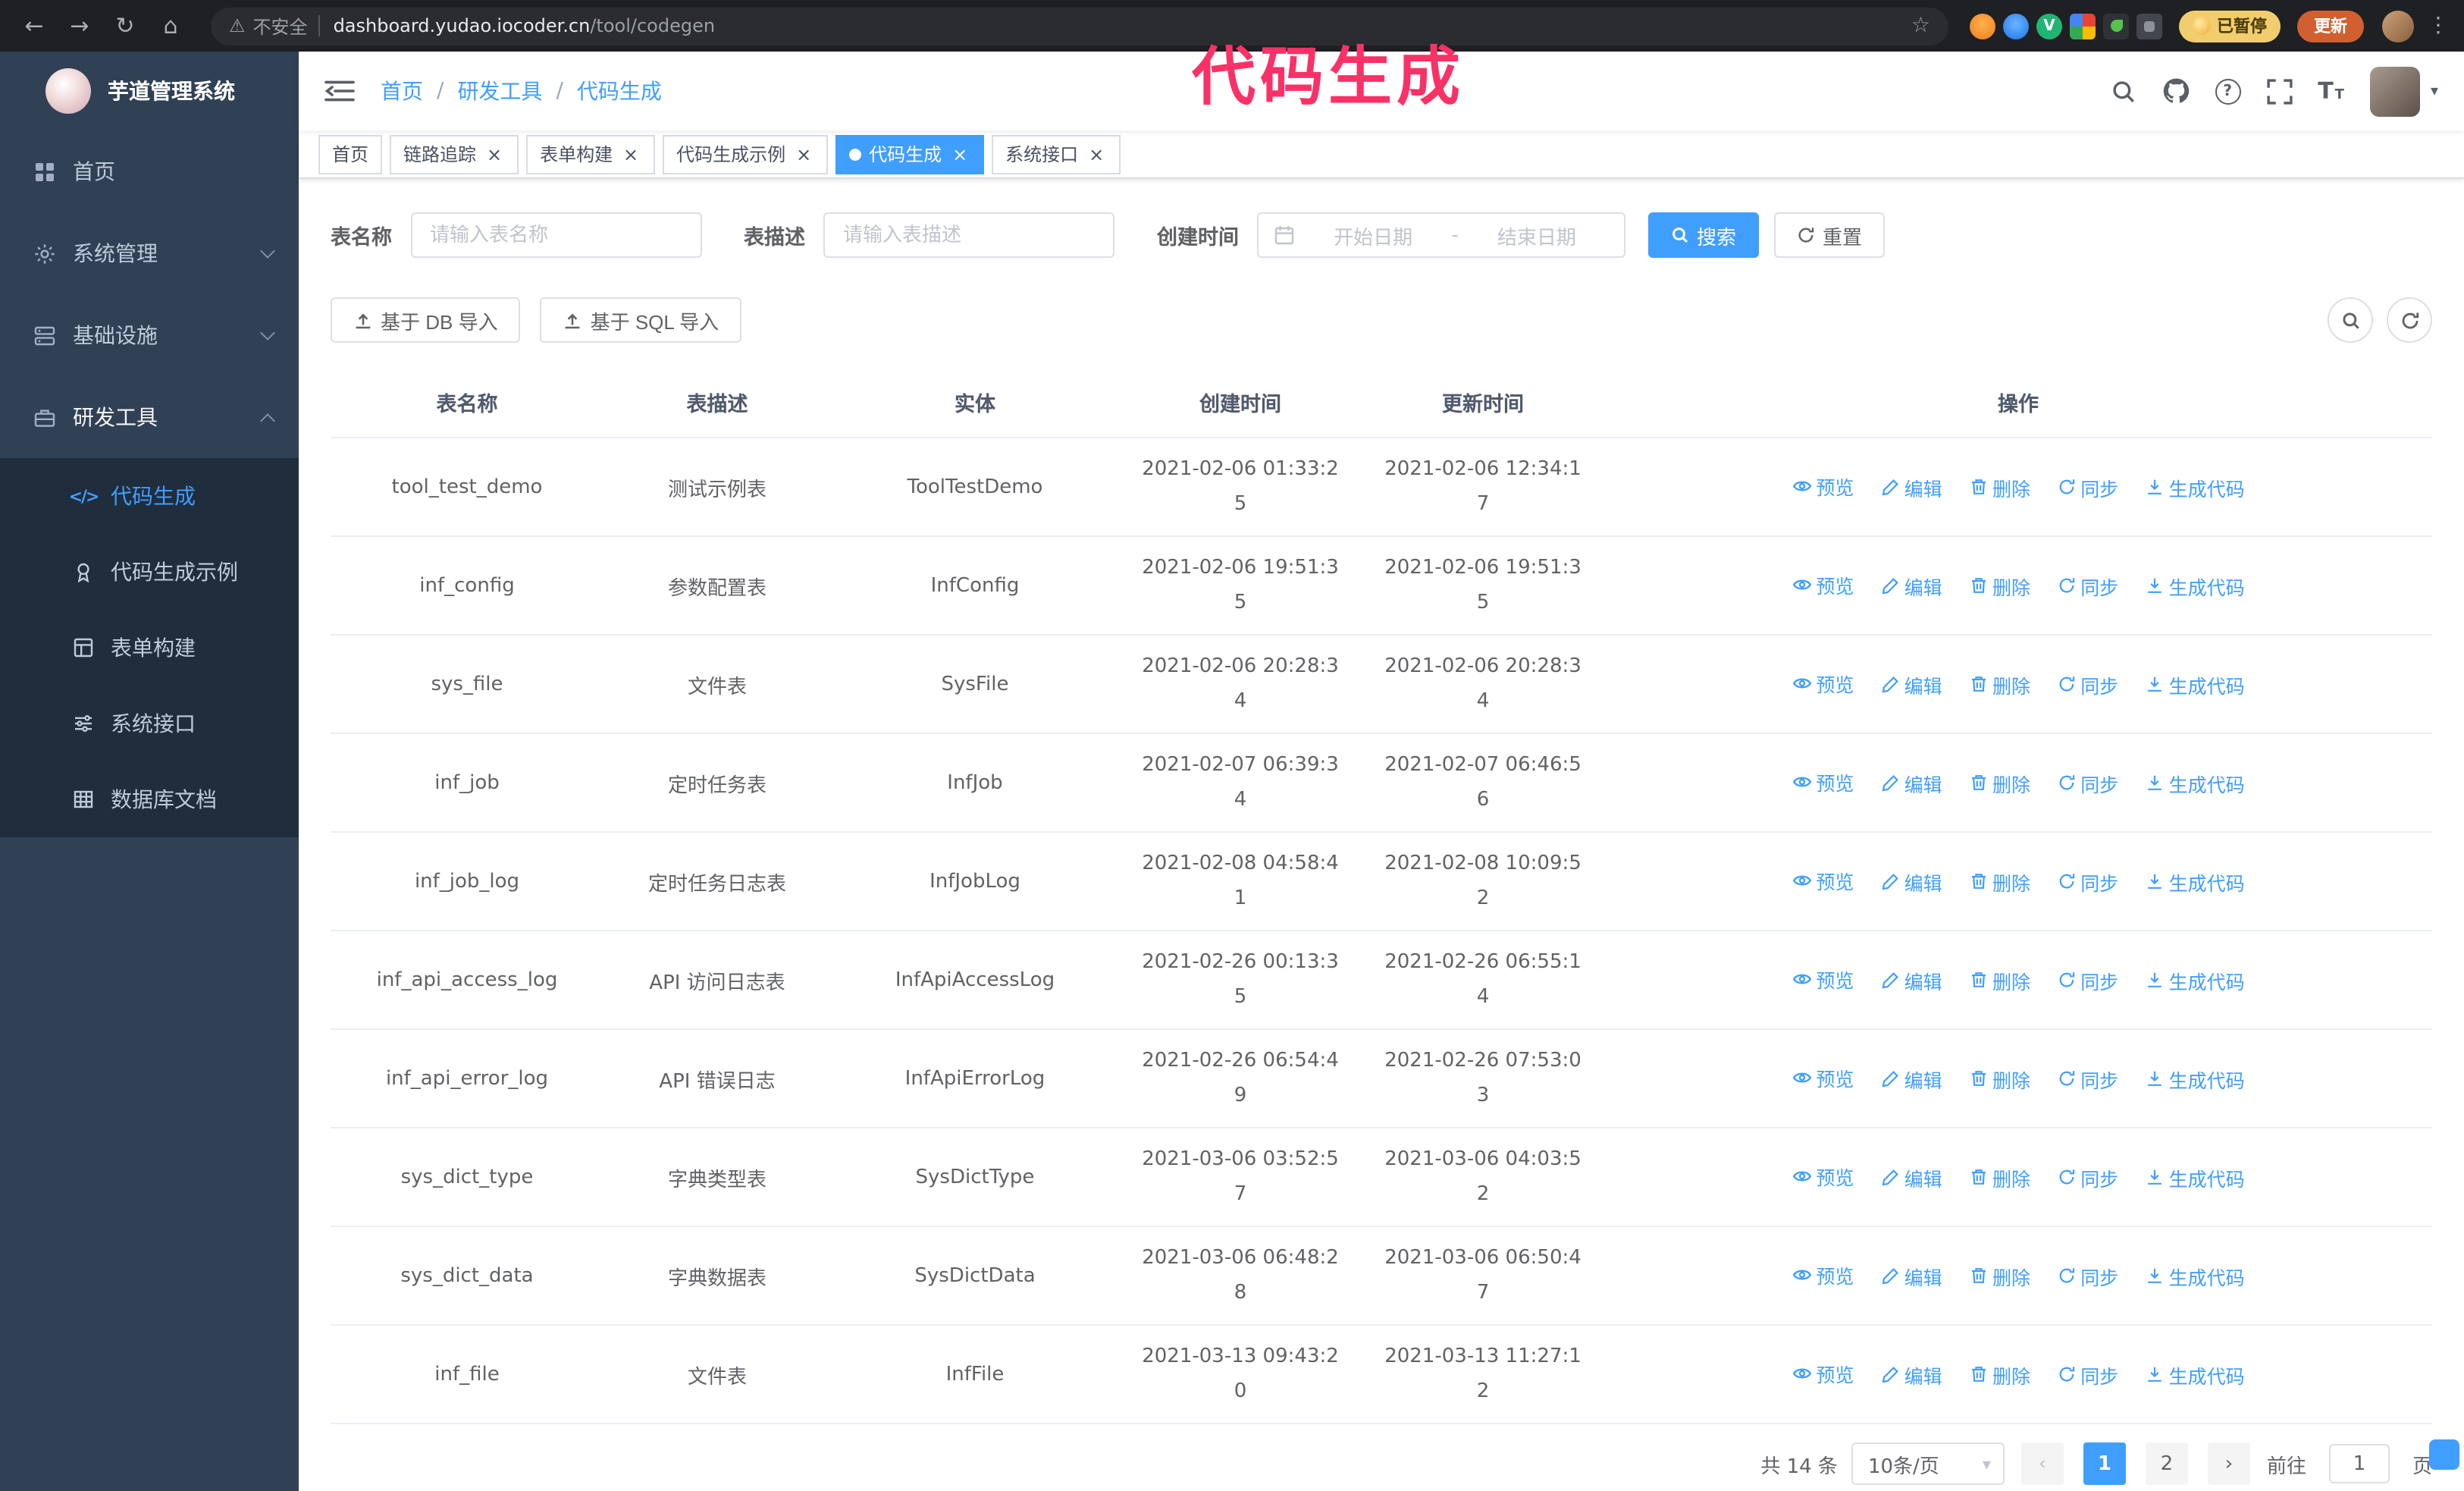 The width and height of the screenshot is (2464, 1491). What do you see at coordinates (2438, 26) in the screenshot?
I see `browser-menu-icon: ⋮` at bounding box center [2438, 26].